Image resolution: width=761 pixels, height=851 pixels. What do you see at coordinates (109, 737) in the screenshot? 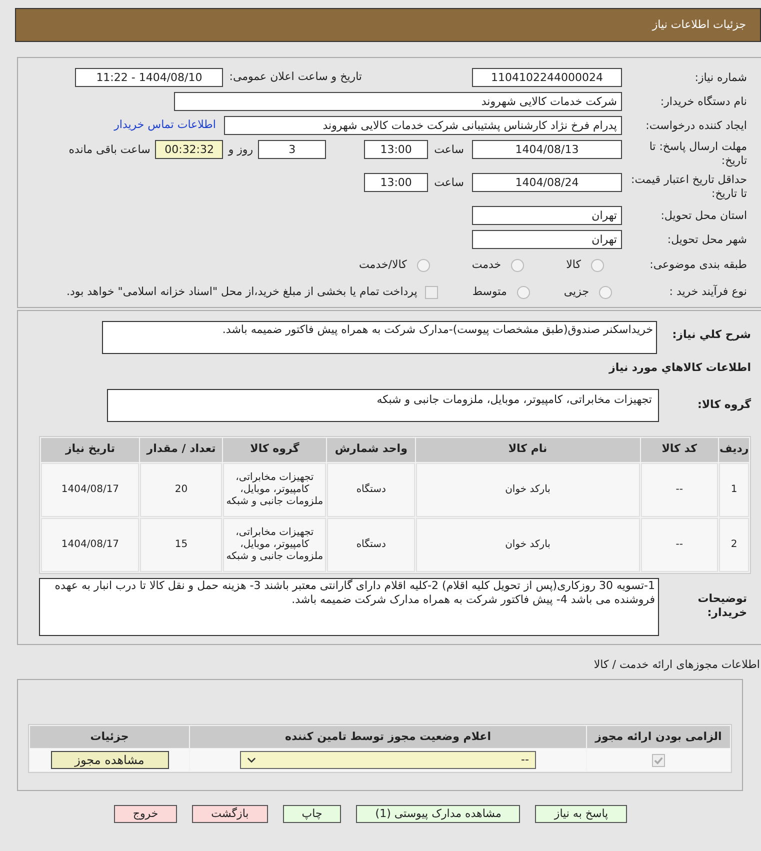
I see `column-header: جزئیات` at bounding box center [109, 737].